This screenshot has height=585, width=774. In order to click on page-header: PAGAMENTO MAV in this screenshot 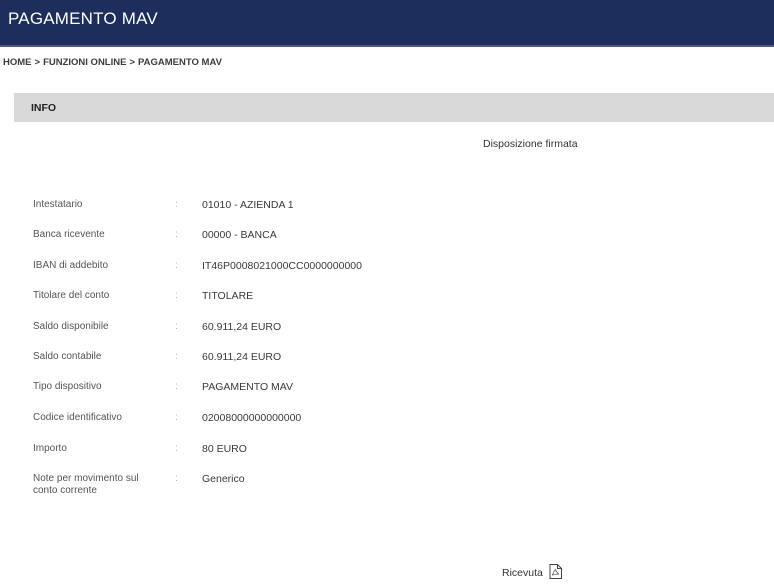, I will do `click(387, 22)`.